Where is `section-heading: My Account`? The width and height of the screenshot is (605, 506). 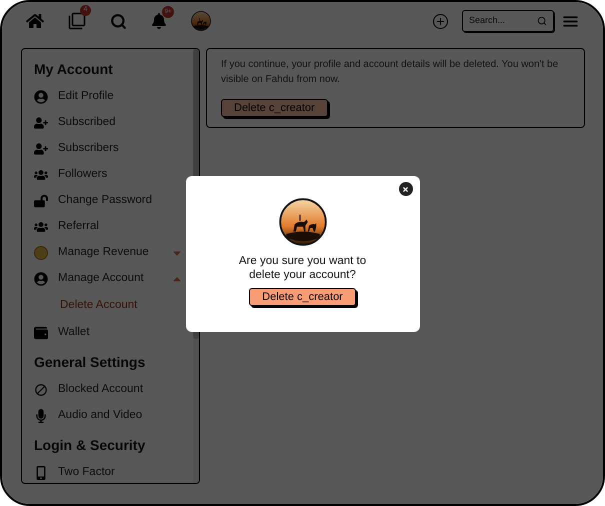 section-heading: My Account is located at coordinates (74, 69).